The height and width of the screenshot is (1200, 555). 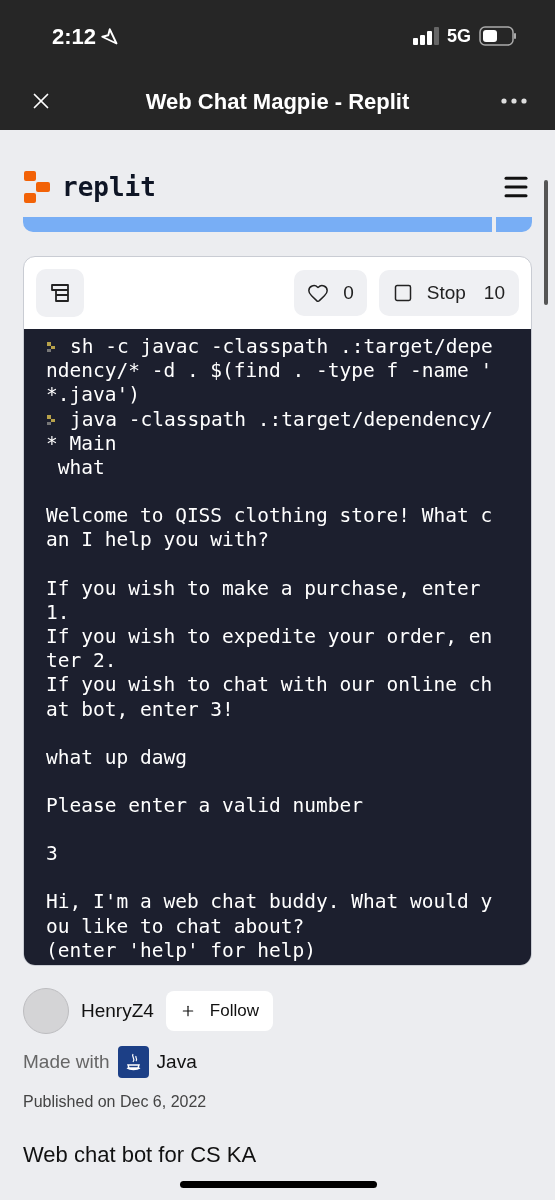 I want to click on console-line: If you wish to make a purchase, enter, so click(x=263, y=588).